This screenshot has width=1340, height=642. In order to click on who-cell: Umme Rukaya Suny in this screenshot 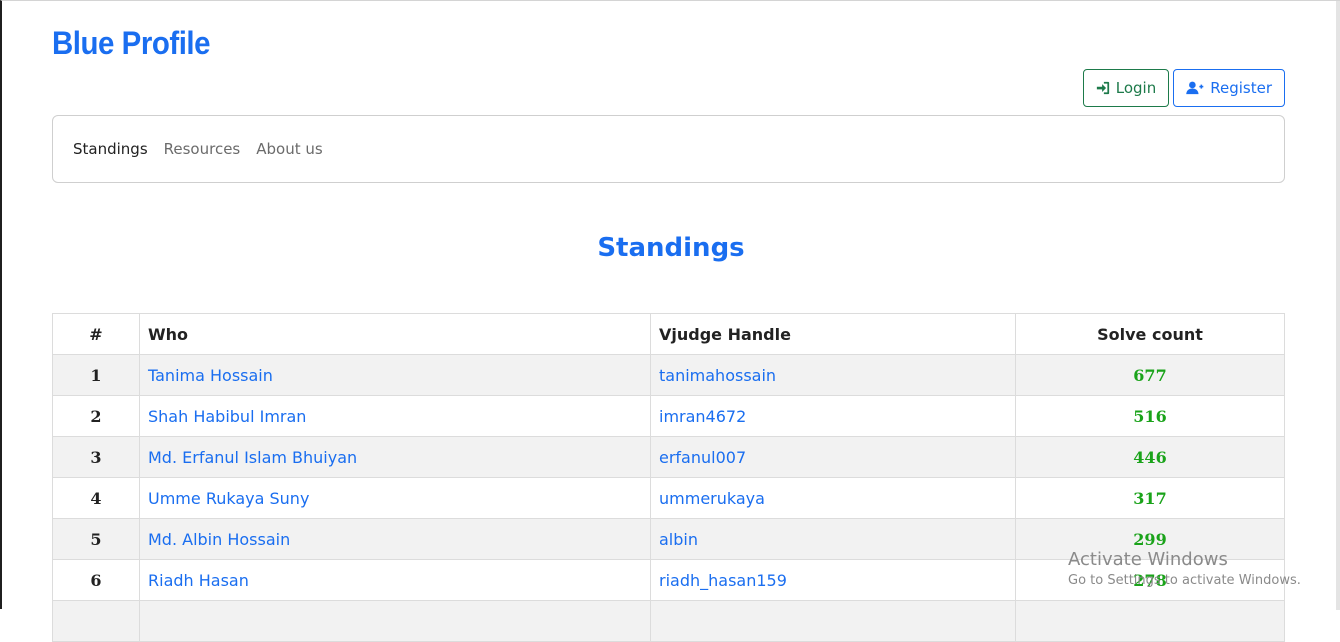, I will do `click(395, 498)`.